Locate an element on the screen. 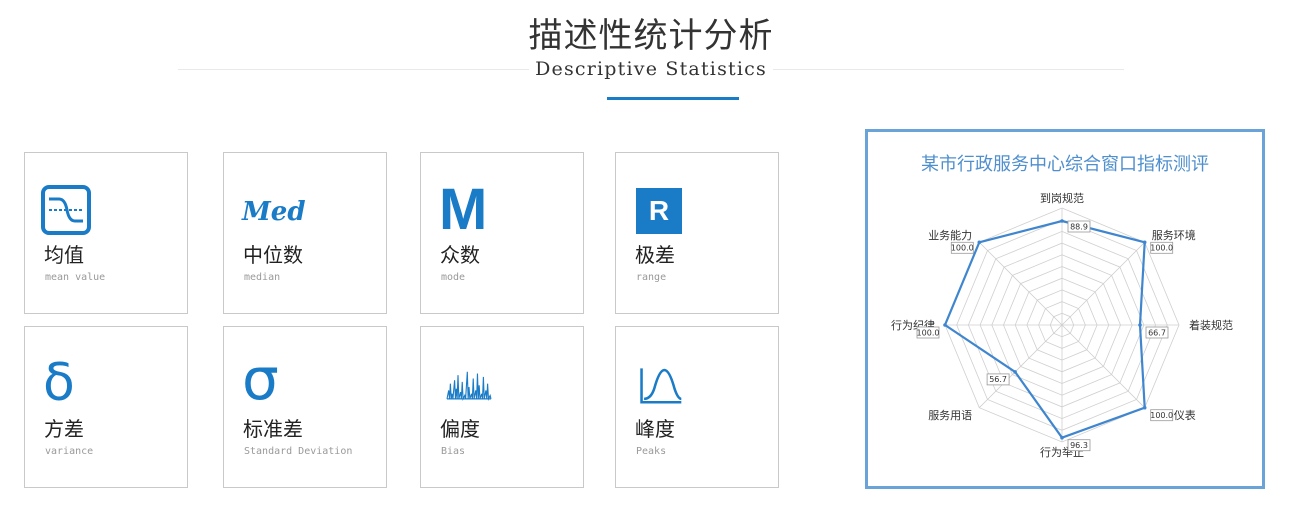 The height and width of the screenshot is (518, 1302). stat-card-peaks: 峰度 Peaks is located at coordinates (697, 407).